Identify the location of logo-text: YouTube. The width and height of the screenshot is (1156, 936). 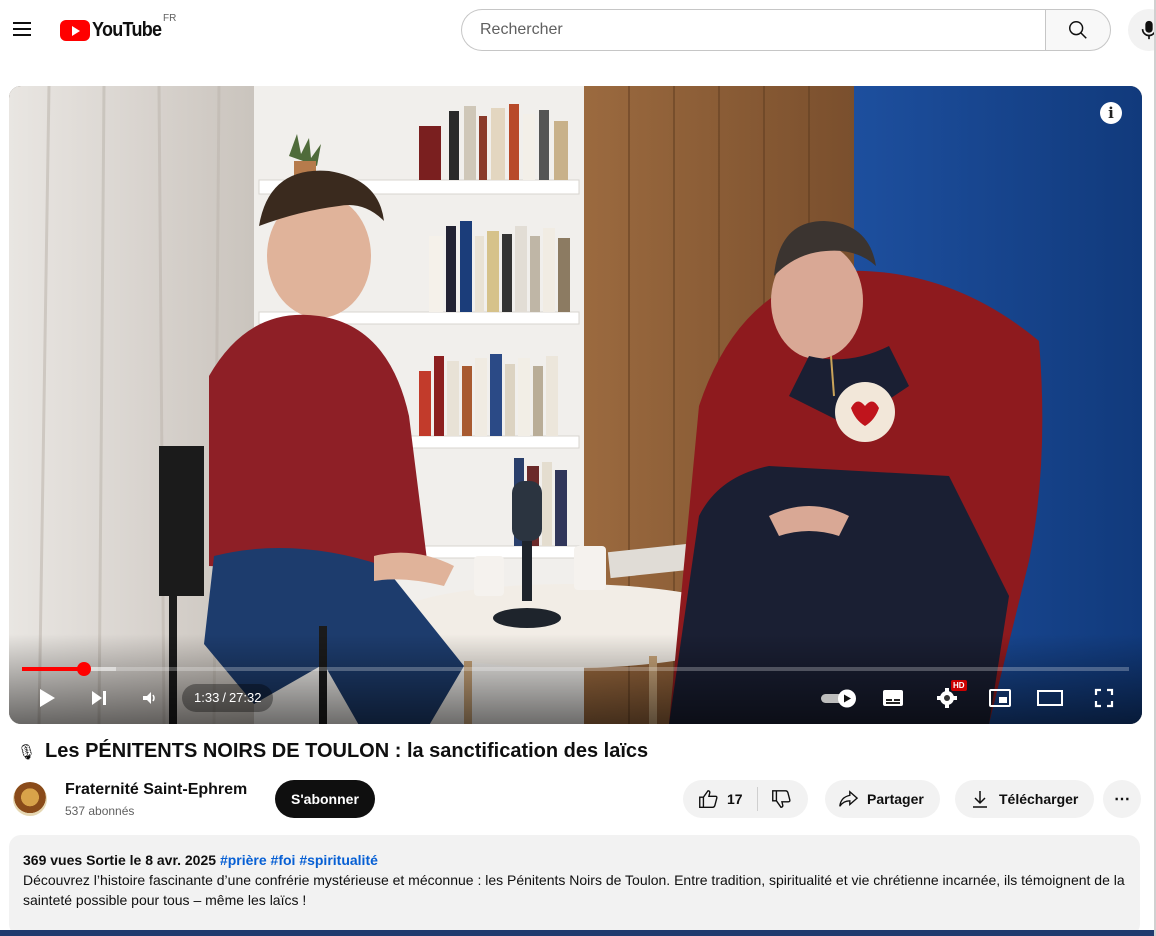
(127, 30).